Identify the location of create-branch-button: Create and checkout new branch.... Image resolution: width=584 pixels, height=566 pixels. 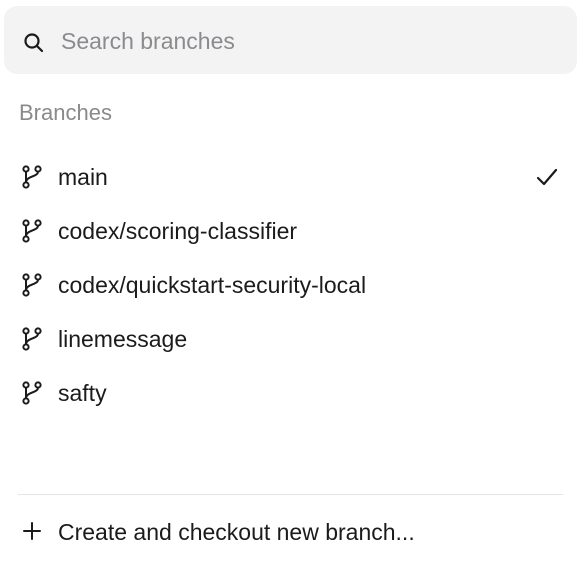
(292, 532).